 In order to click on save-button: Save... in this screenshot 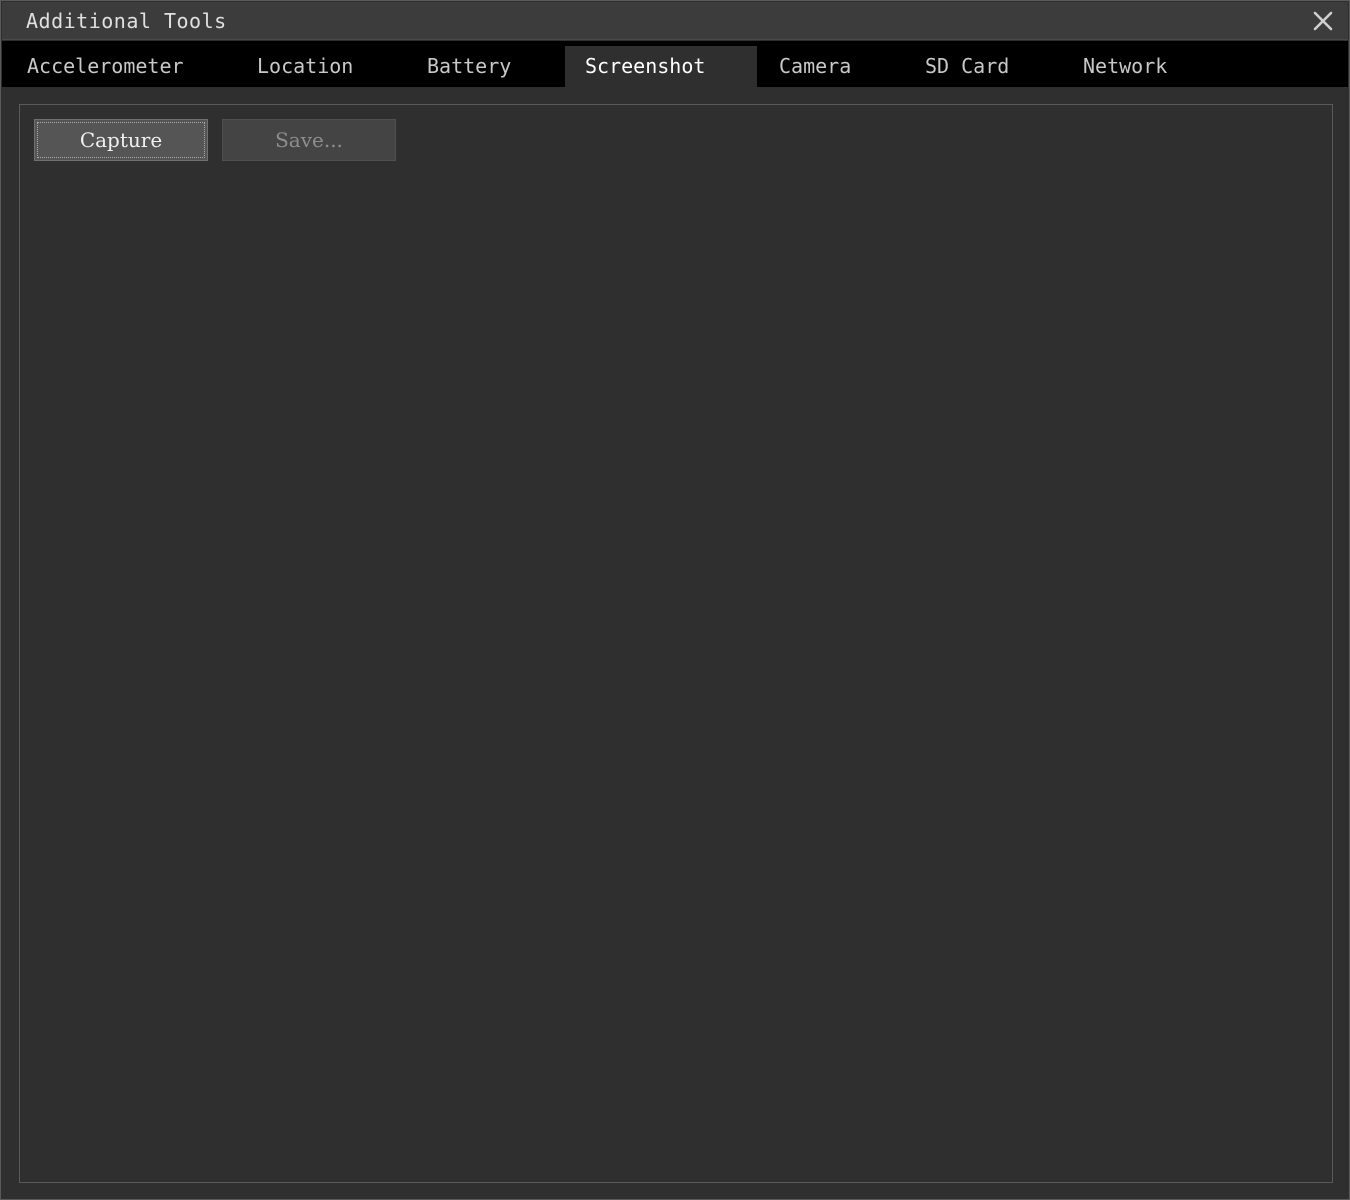, I will do `click(309, 140)`.